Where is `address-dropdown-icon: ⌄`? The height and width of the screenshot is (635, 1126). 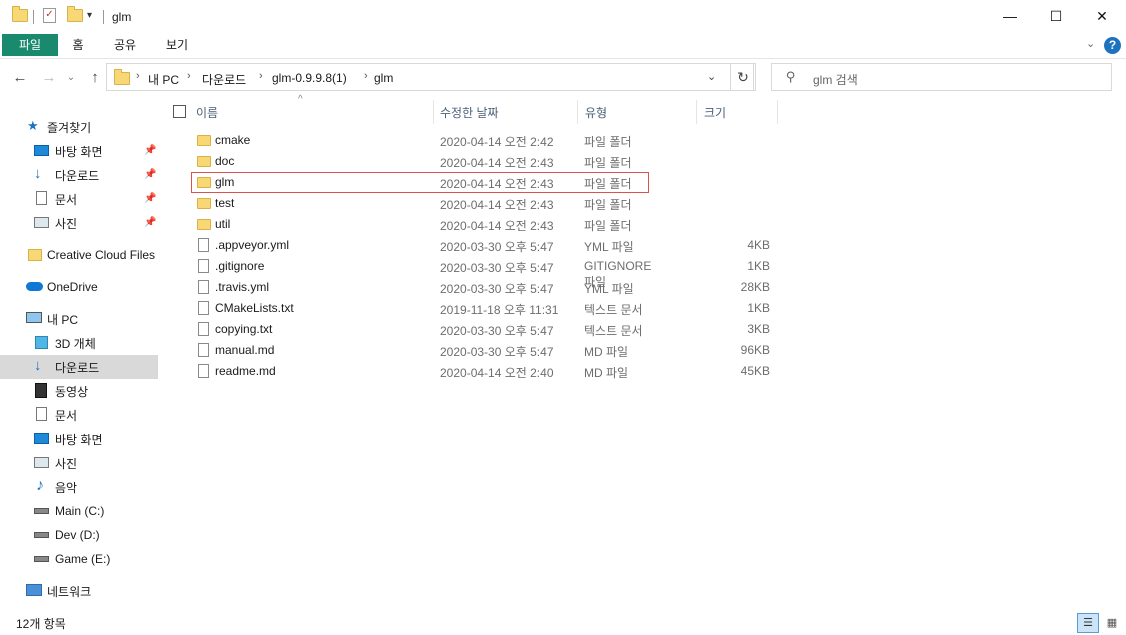
address-dropdown-icon: ⌄ is located at coordinates (711, 76).